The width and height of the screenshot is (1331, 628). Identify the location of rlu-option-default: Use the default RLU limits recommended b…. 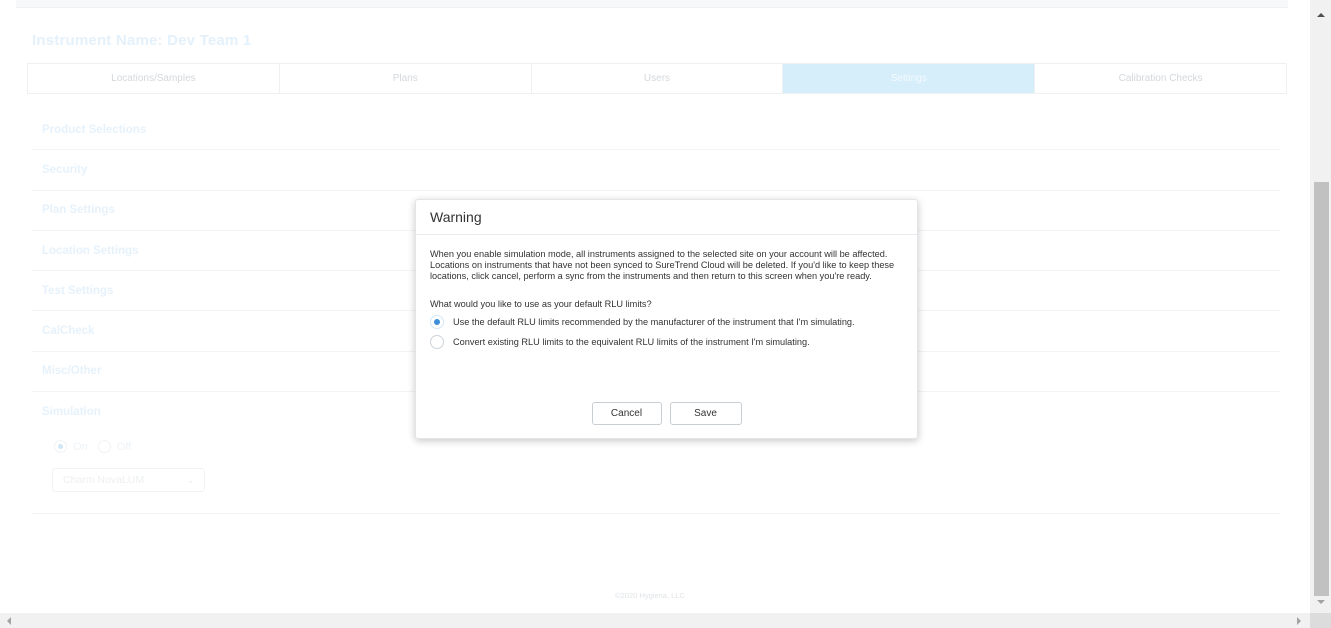
(666, 321).